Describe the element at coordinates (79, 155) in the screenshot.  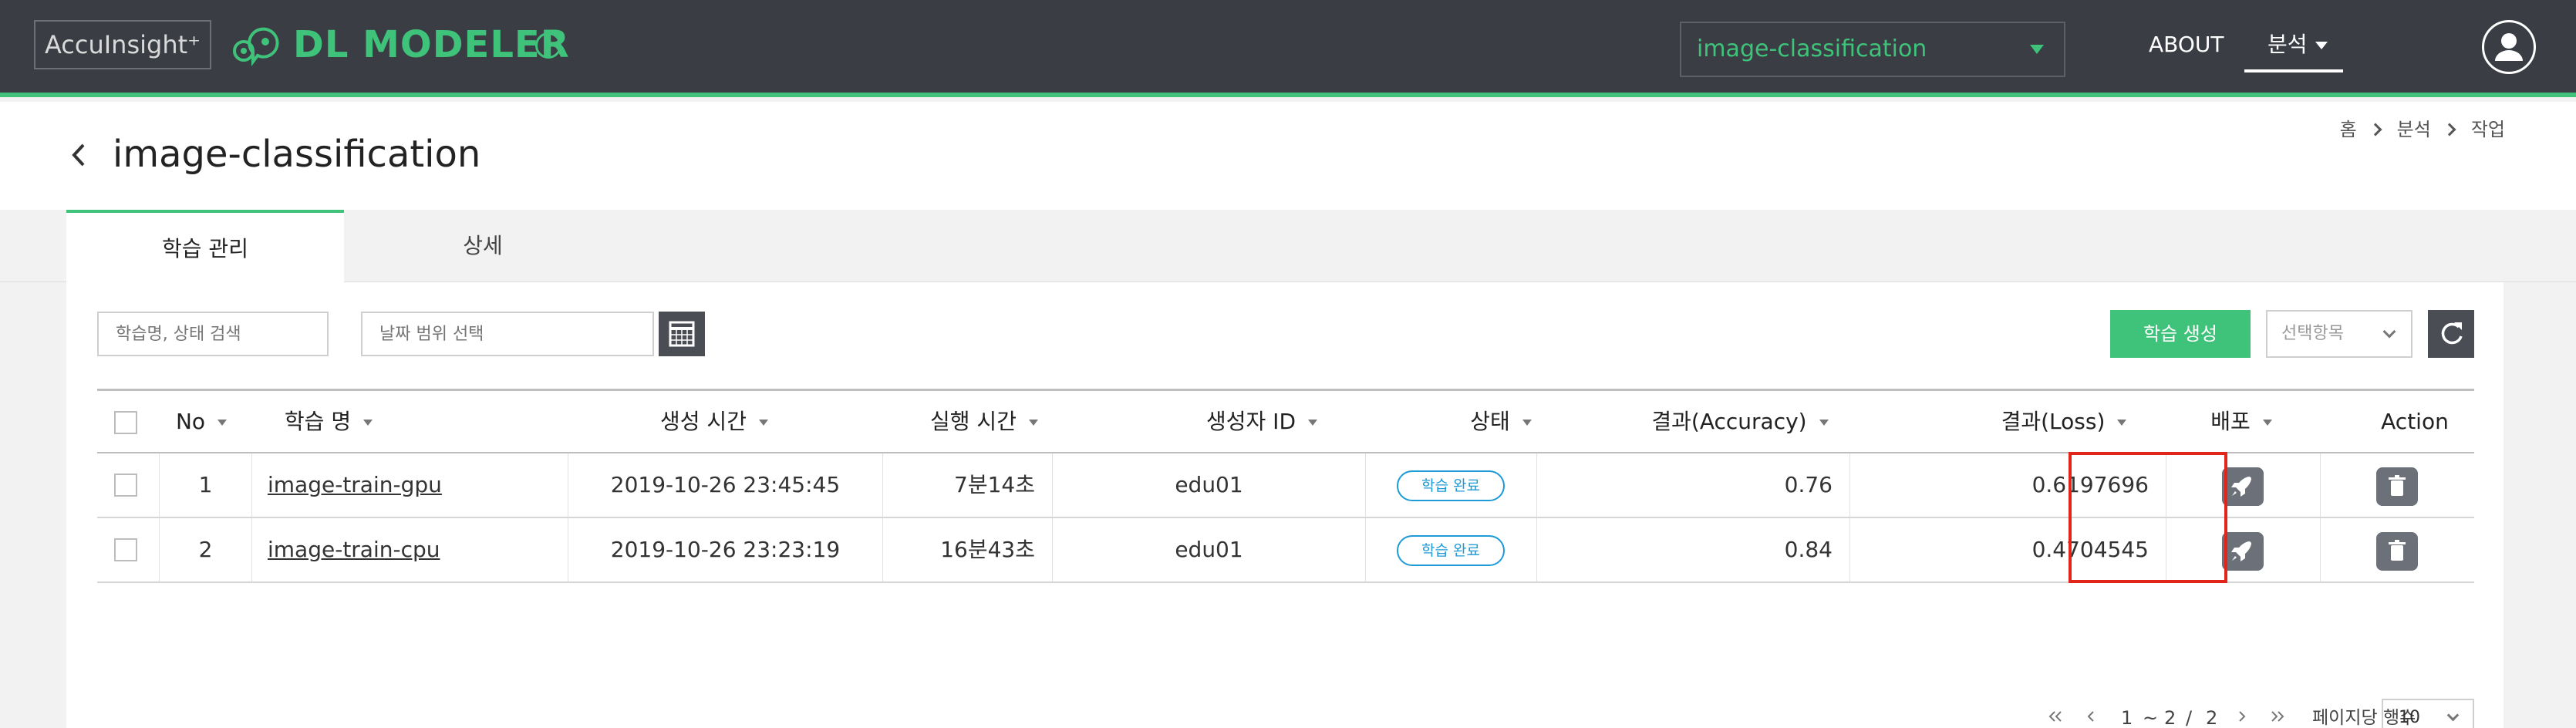
I see `back-arrow-icon` at that location.